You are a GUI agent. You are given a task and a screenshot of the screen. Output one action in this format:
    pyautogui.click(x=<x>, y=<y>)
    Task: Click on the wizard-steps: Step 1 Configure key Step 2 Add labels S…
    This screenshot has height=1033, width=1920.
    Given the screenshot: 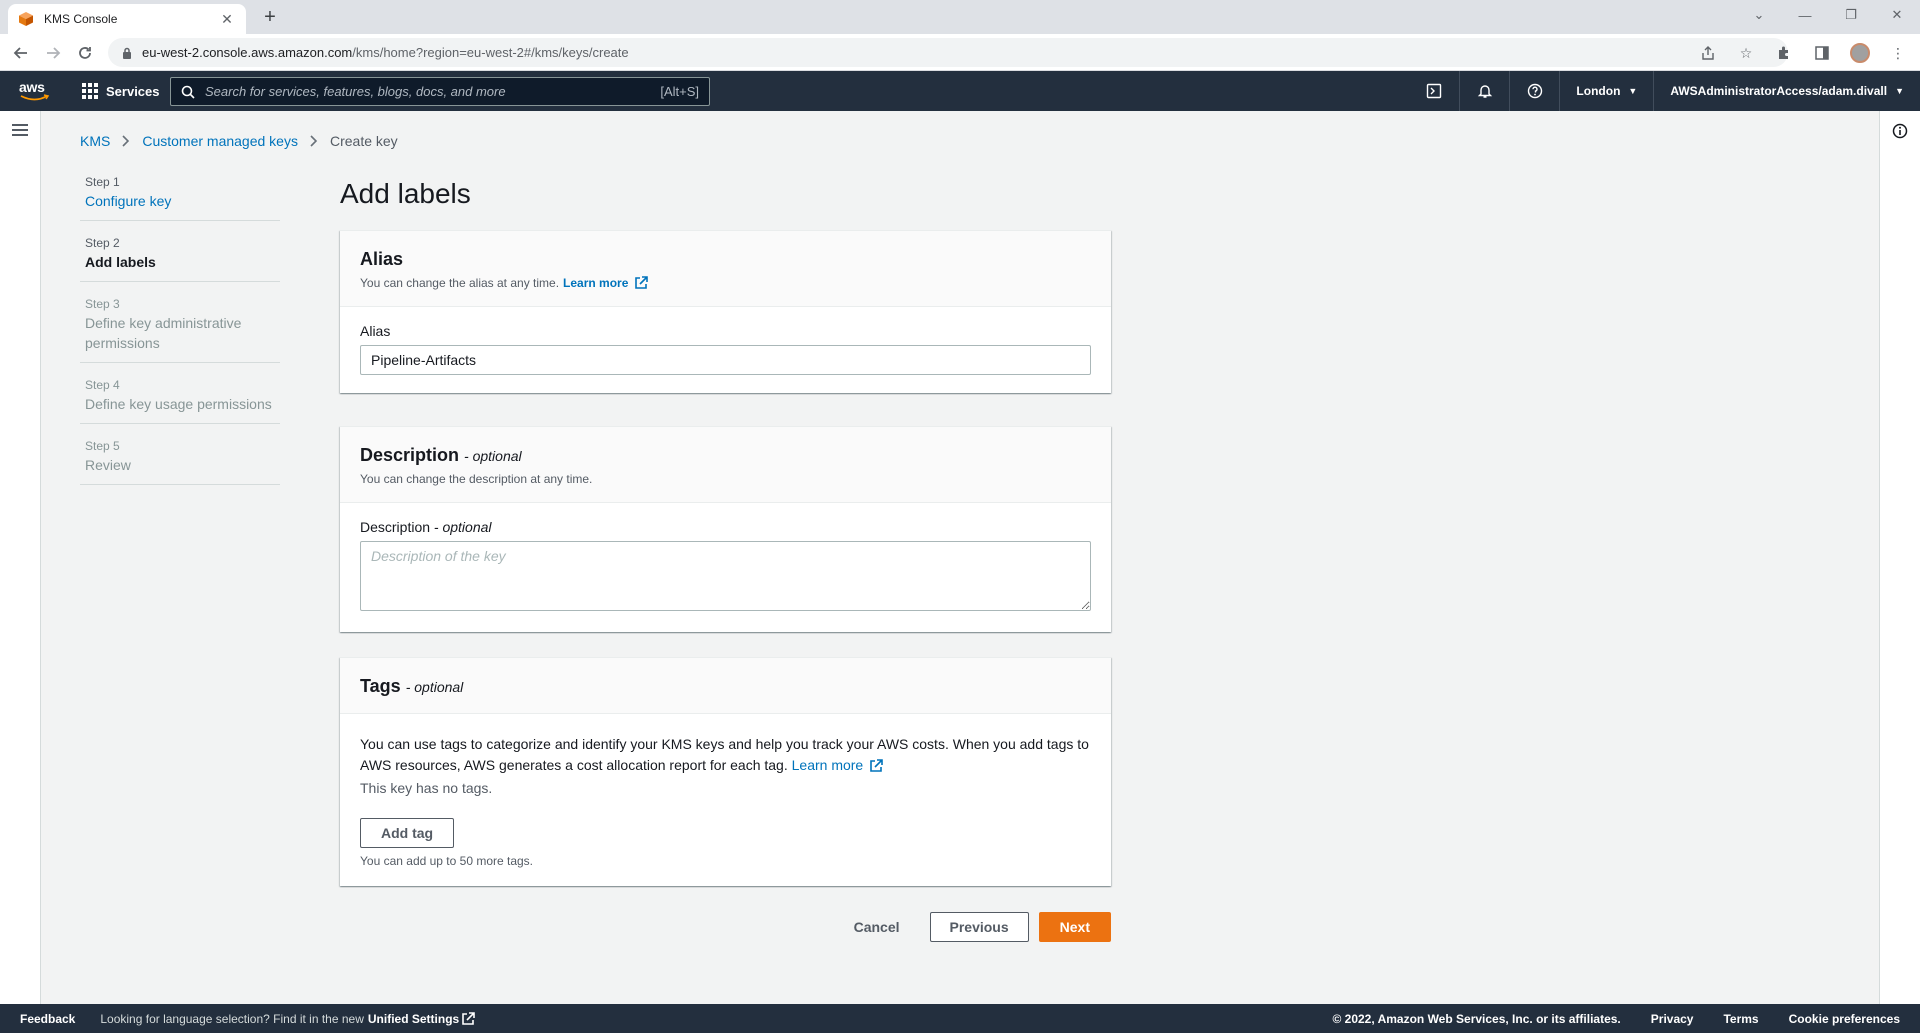 What is the action you would take?
    pyautogui.click(x=180, y=333)
    